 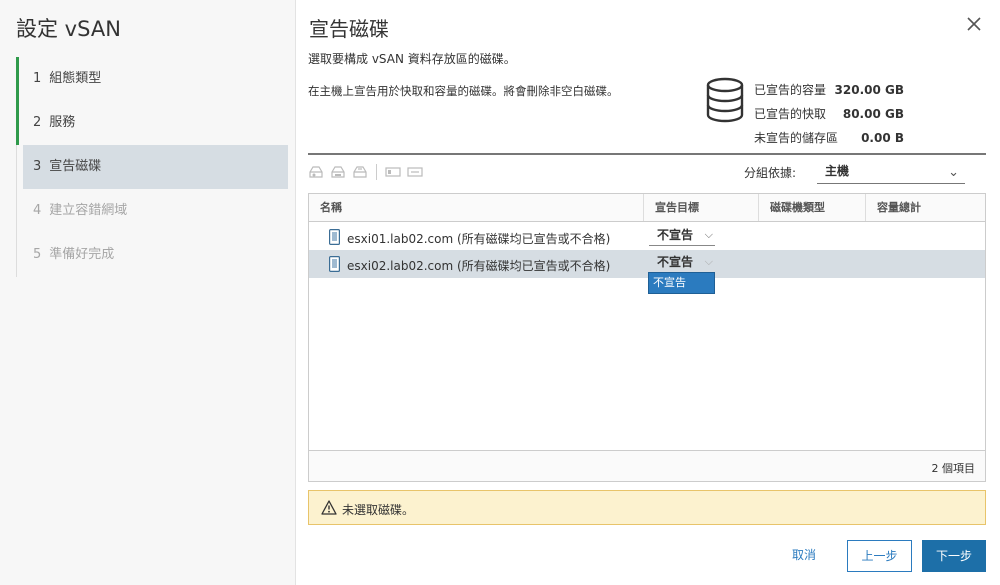 What do you see at coordinates (647, 465) in the screenshot?
I see `grid-footer: 2 個項目` at bounding box center [647, 465].